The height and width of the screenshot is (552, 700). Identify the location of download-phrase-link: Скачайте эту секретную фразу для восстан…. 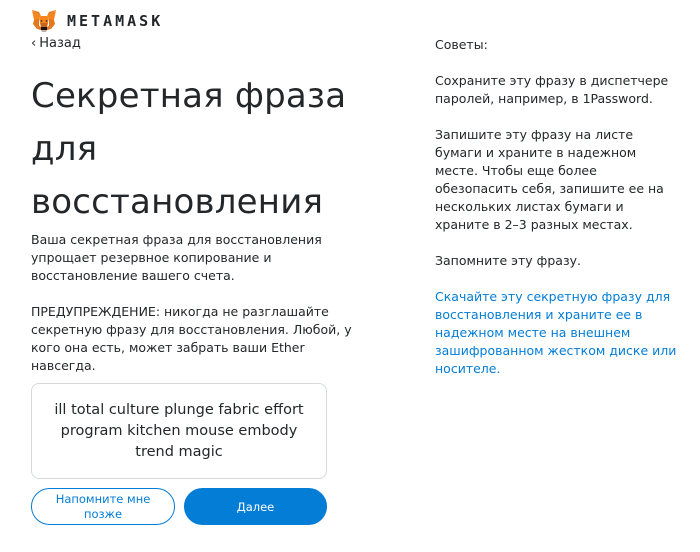
(557, 333).